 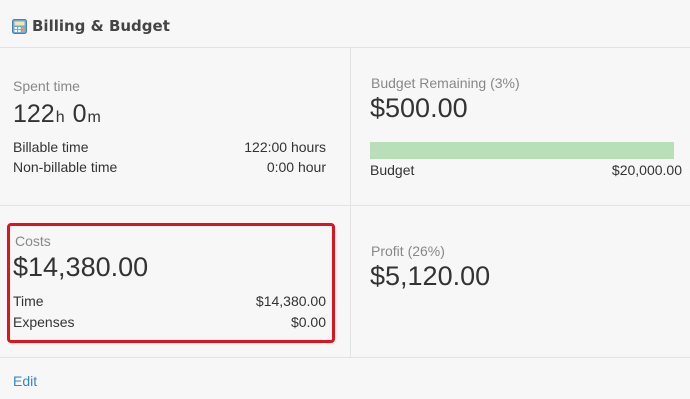 What do you see at coordinates (392, 170) in the screenshot?
I see `budget-label: Budget` at bounding box center [392, 170].